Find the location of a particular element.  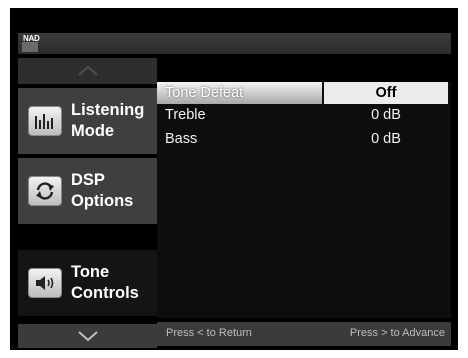

brand-indicator is located at coordinates (30, 47).